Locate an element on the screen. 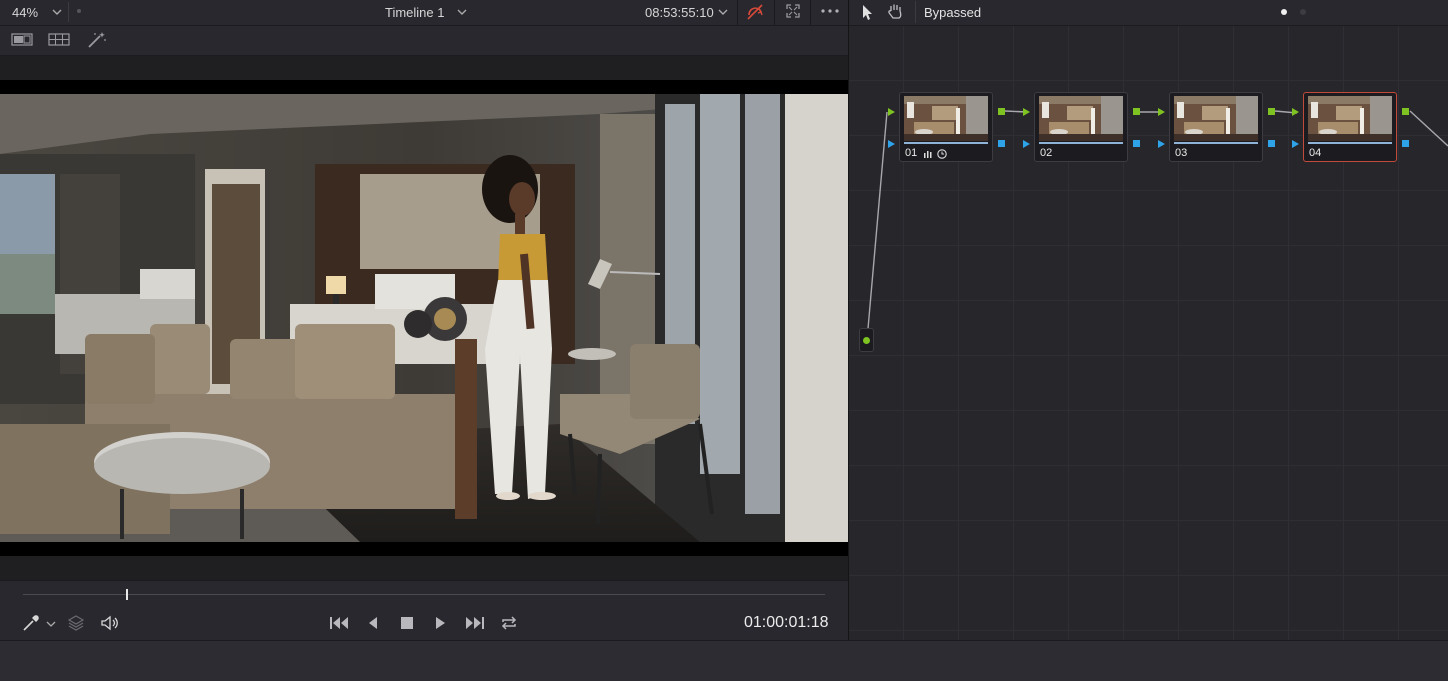  page-indicator-active is located at coordinates (1284, 12).